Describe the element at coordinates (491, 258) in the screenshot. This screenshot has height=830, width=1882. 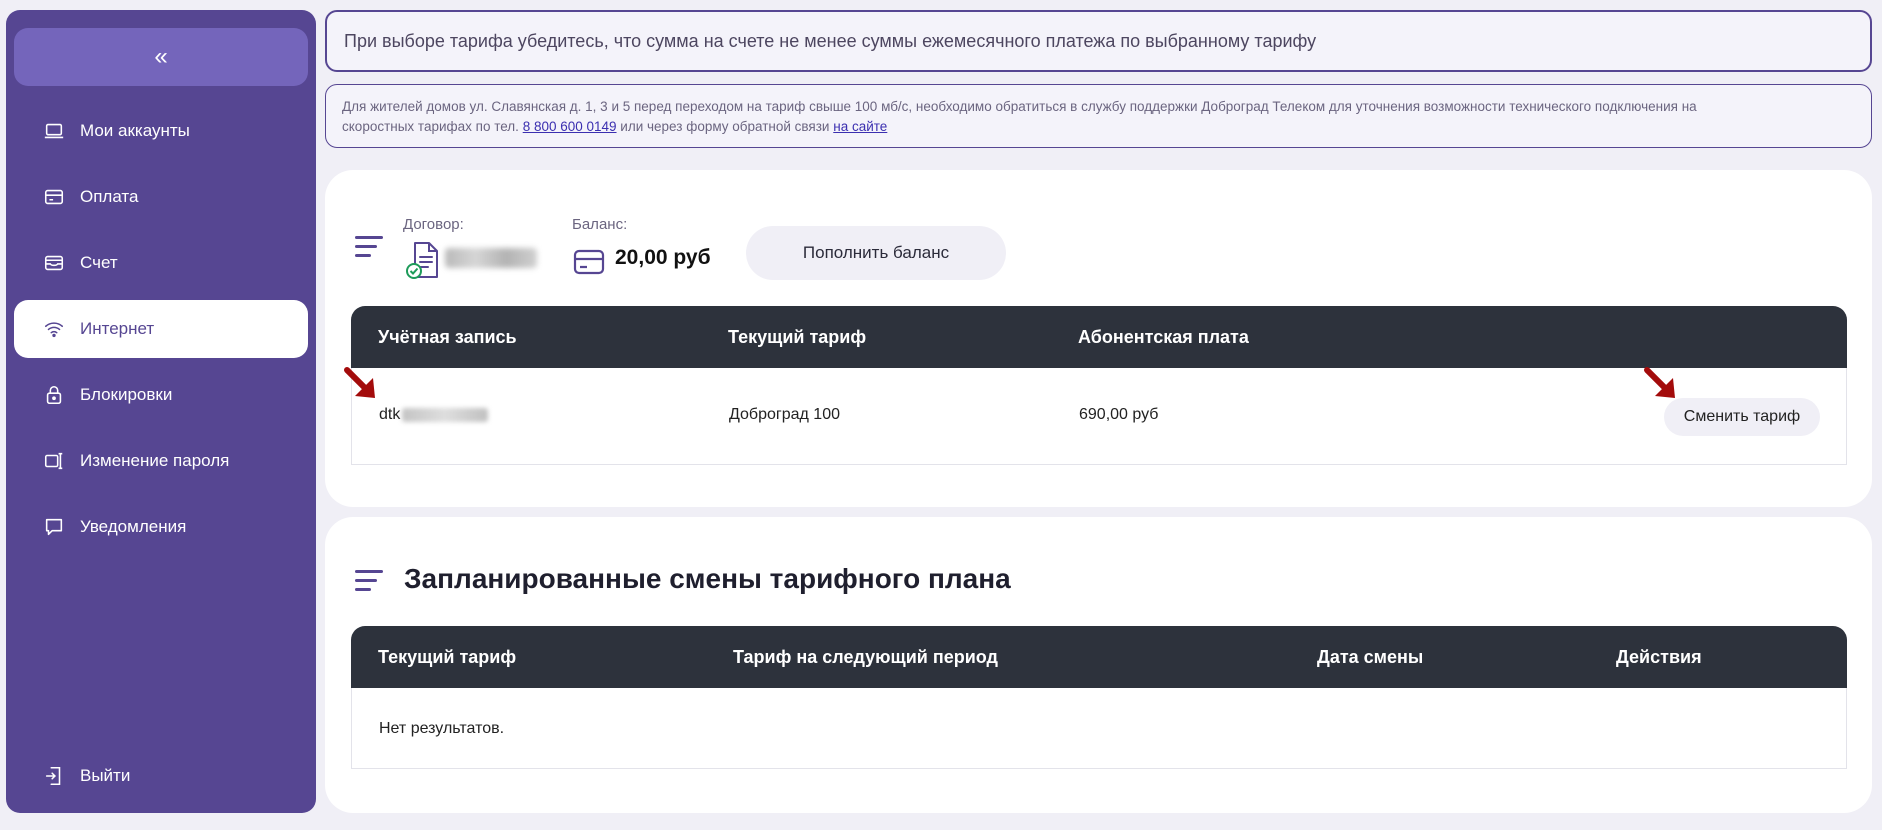
I see `contract-number-redacted` at that location.